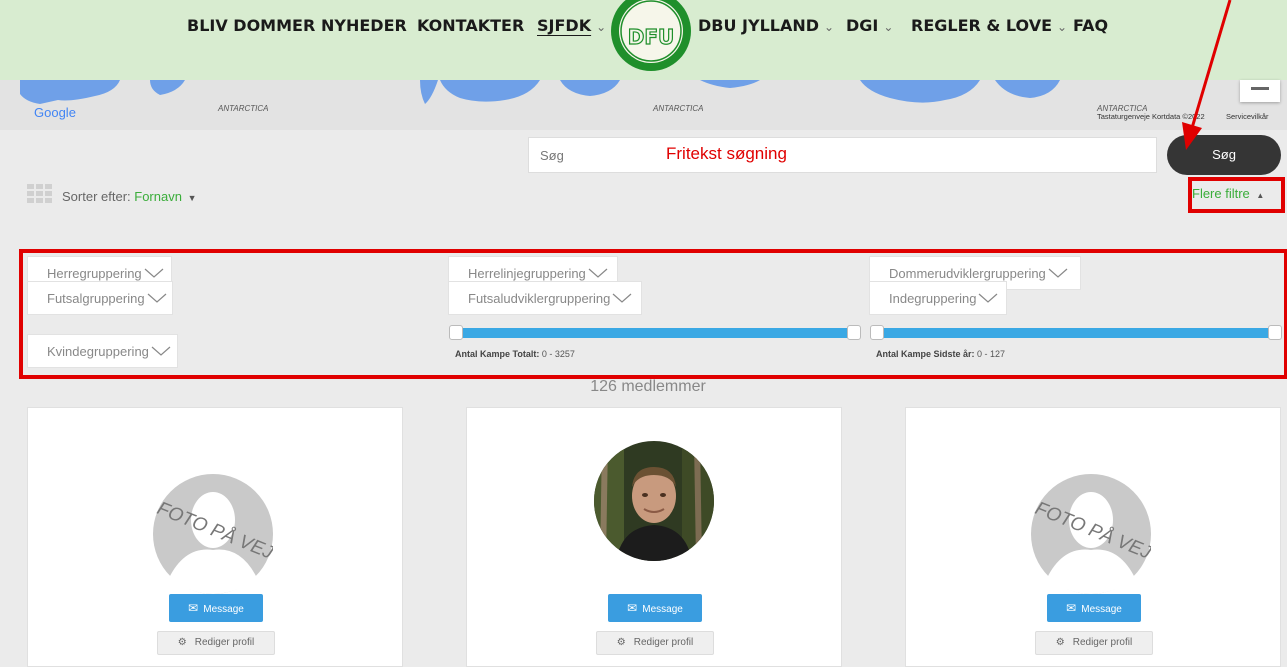  I want to click on member-card: ✉ Message ⚙ Rediger profil, so click(654, 537).